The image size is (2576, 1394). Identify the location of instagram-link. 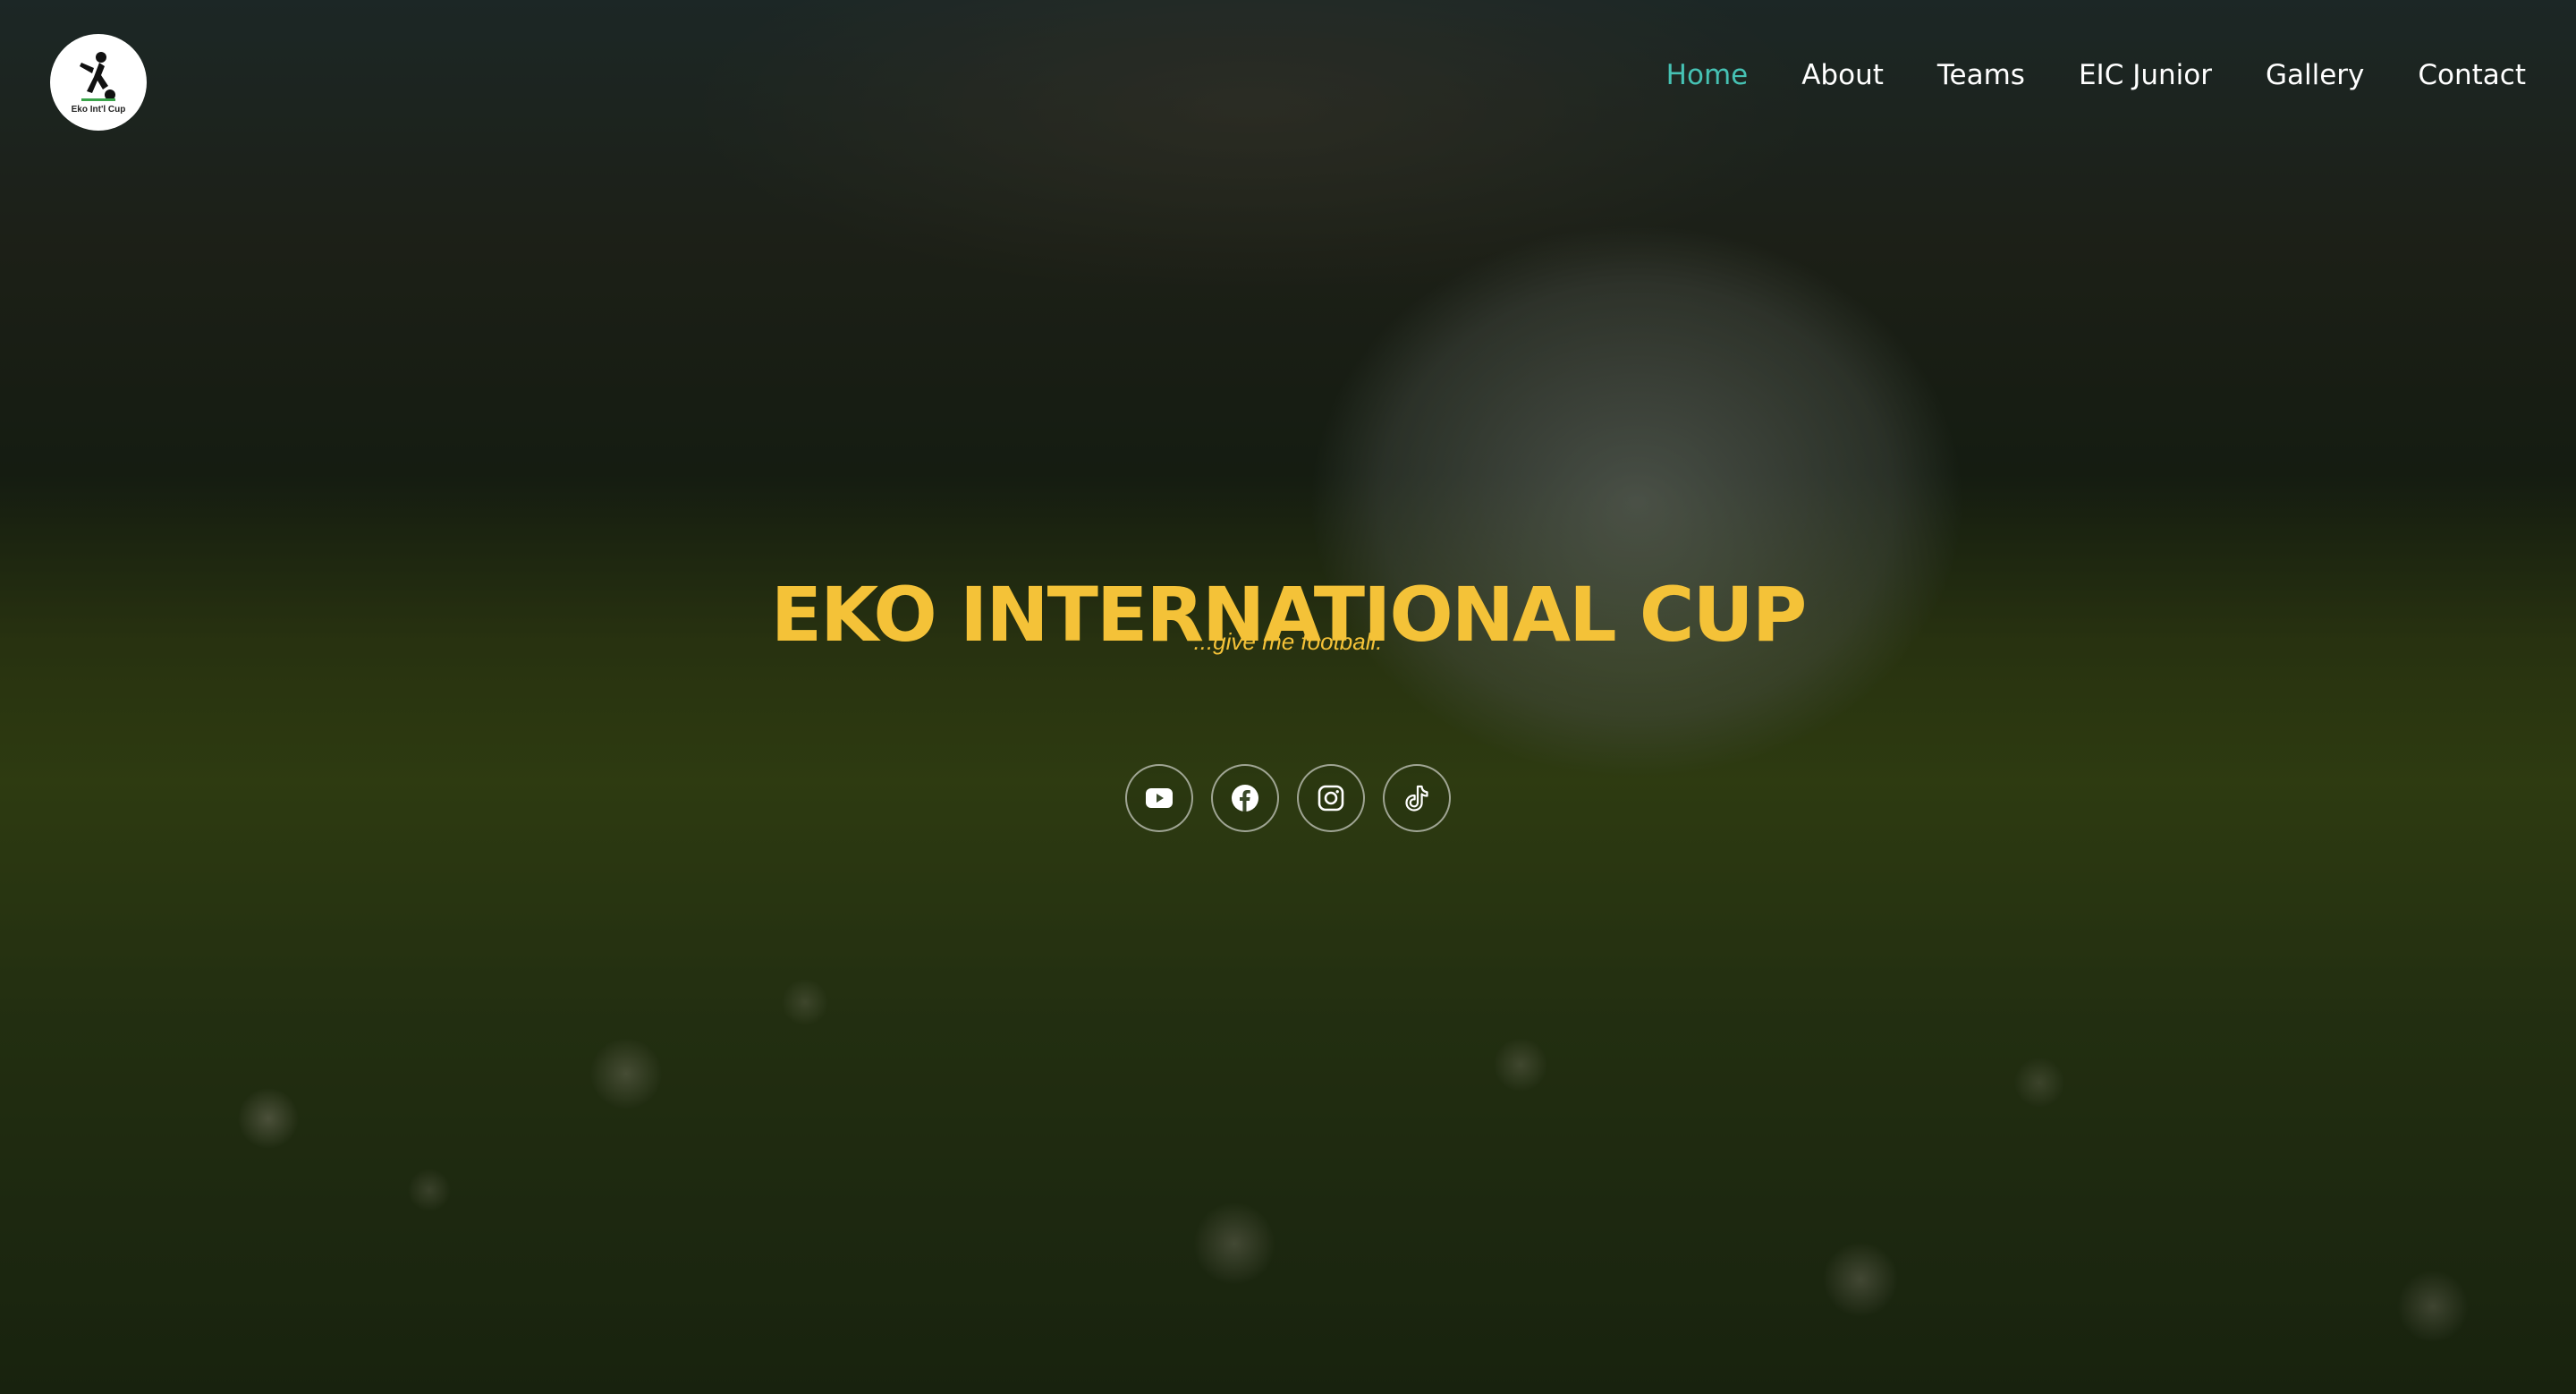
(1331, 798).